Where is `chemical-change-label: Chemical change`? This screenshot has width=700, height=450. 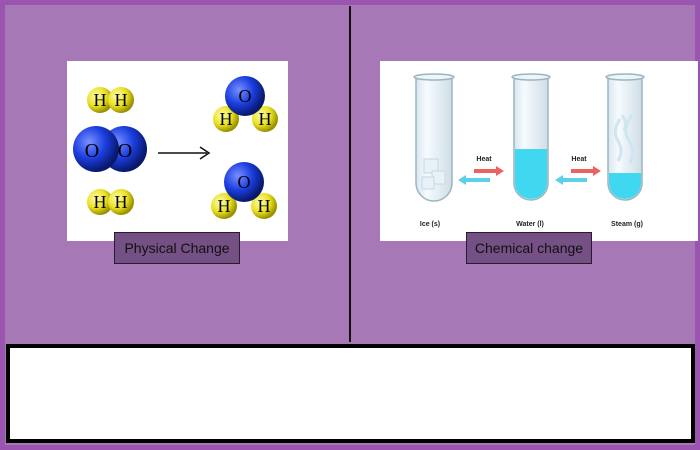
chemical-change-label: Chemical change is located at coordinates (529, 248).